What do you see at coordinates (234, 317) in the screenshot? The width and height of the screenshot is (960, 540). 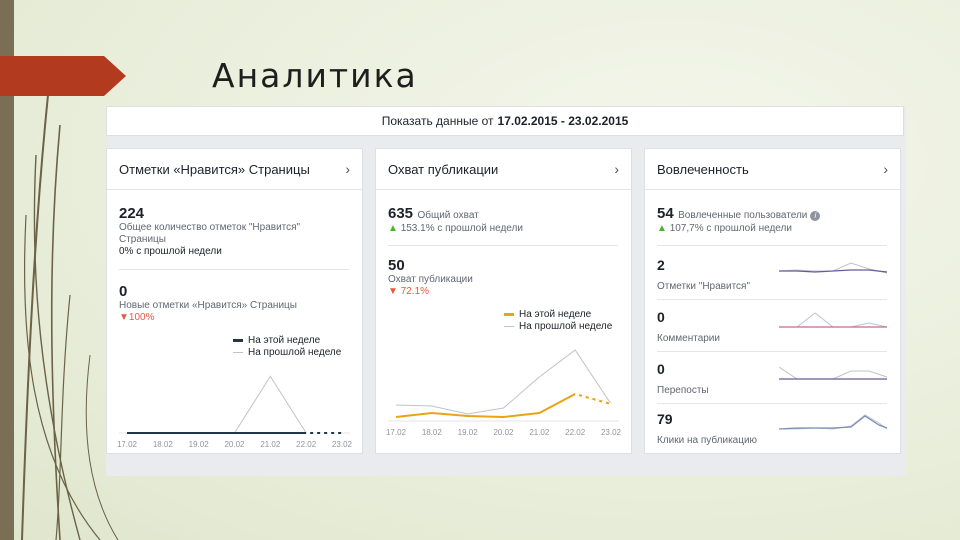 I see `likes-new-change: ▼100%` at bounding box center [234, 317].